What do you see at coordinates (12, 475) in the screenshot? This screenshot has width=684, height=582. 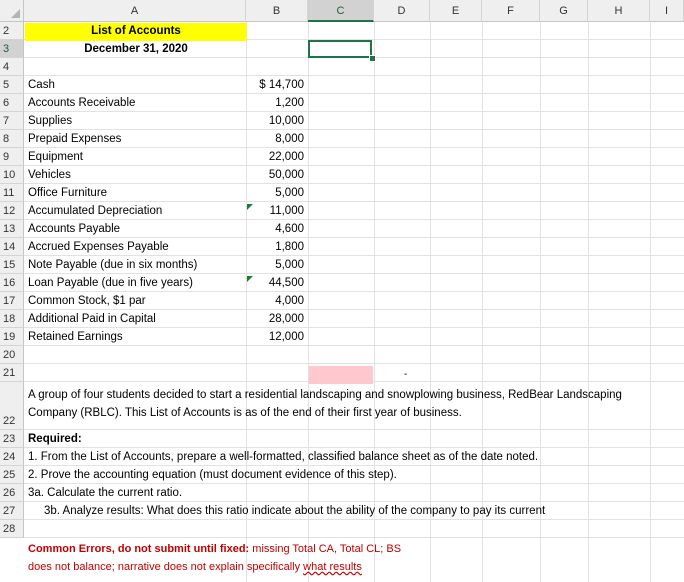 I see `row-header-25: 25` at bounding box center [12, 475].